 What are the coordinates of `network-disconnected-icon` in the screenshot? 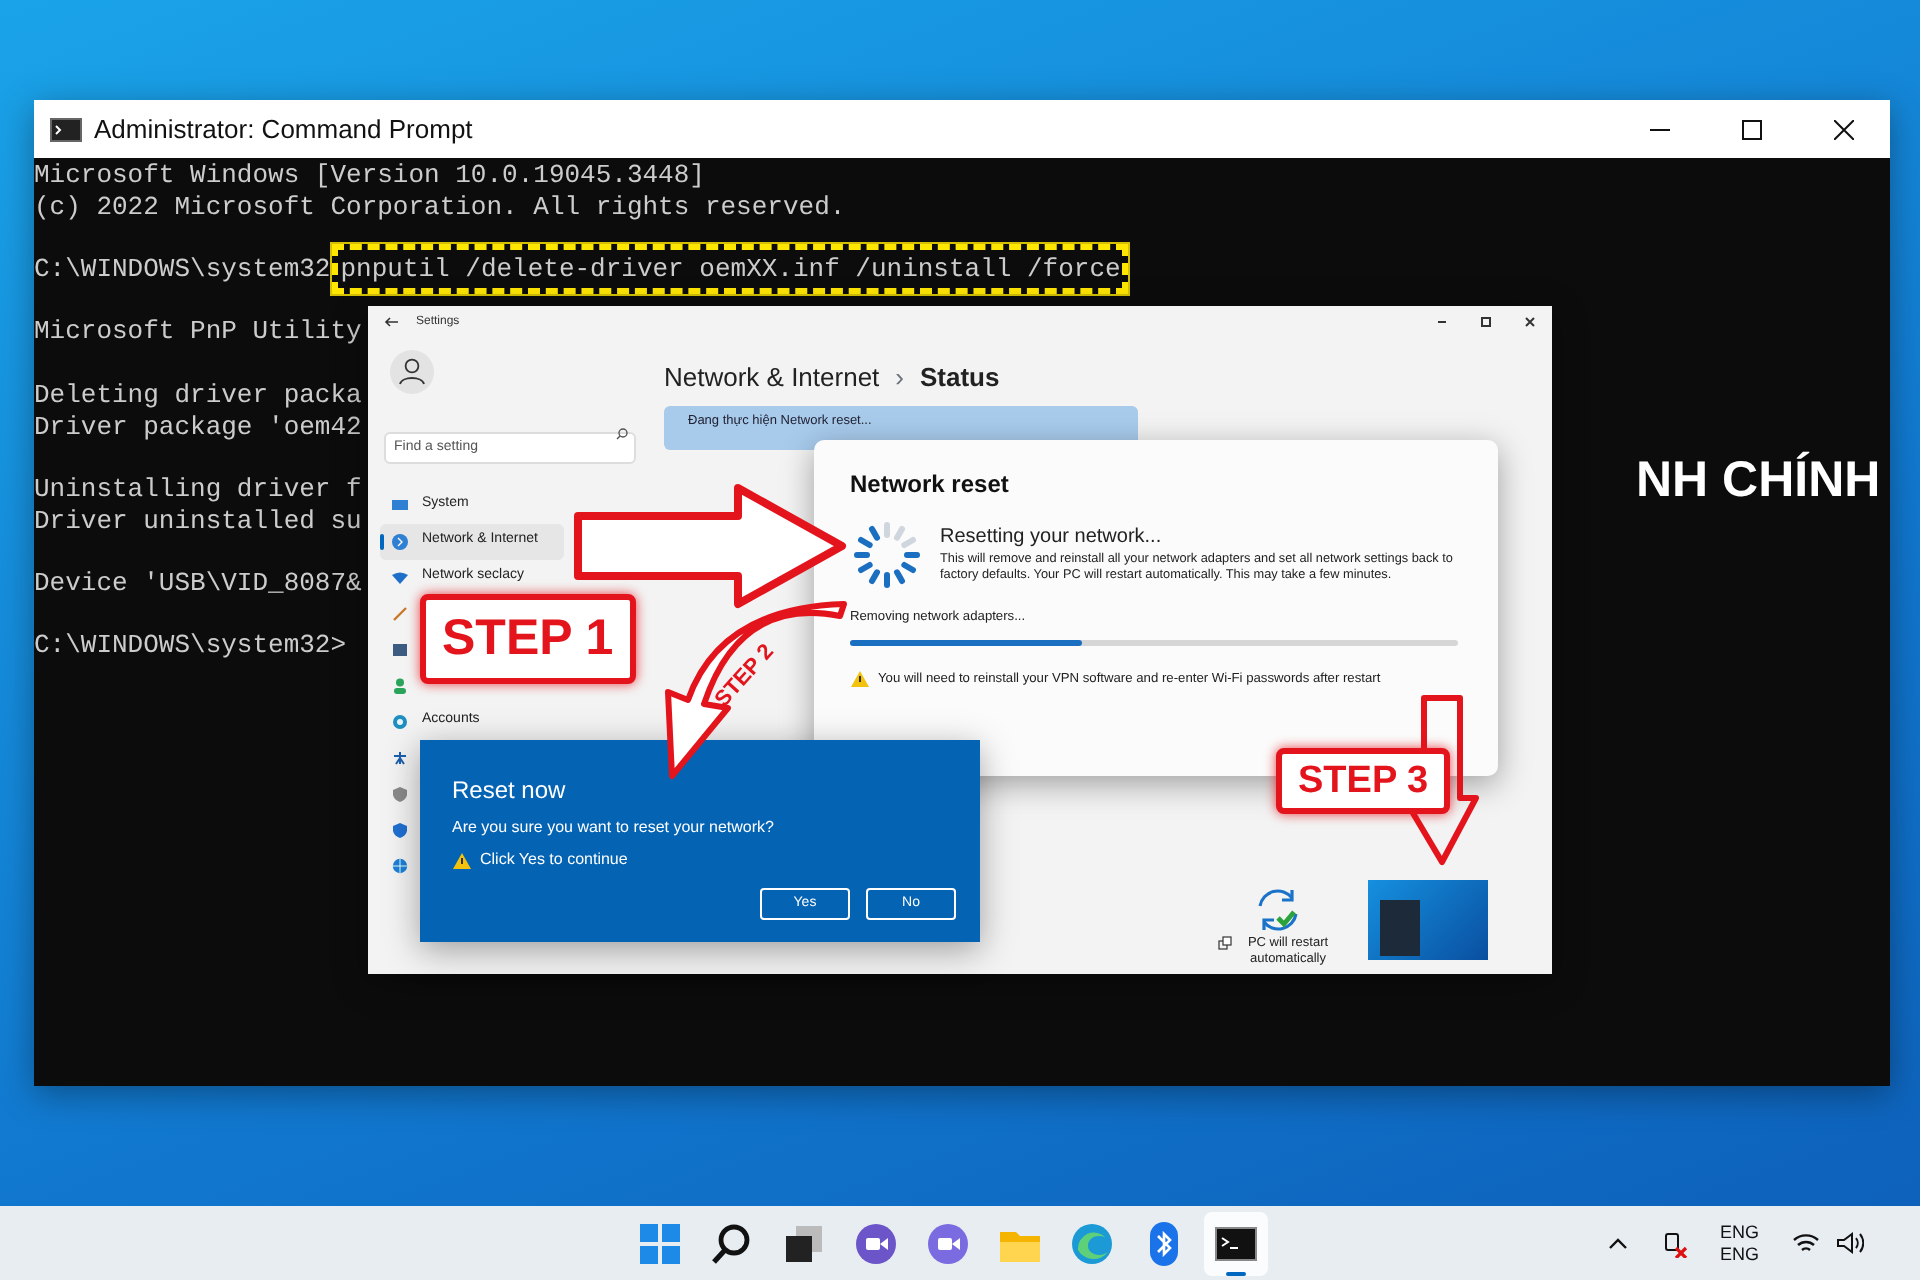 It's located at (1674, 1243).